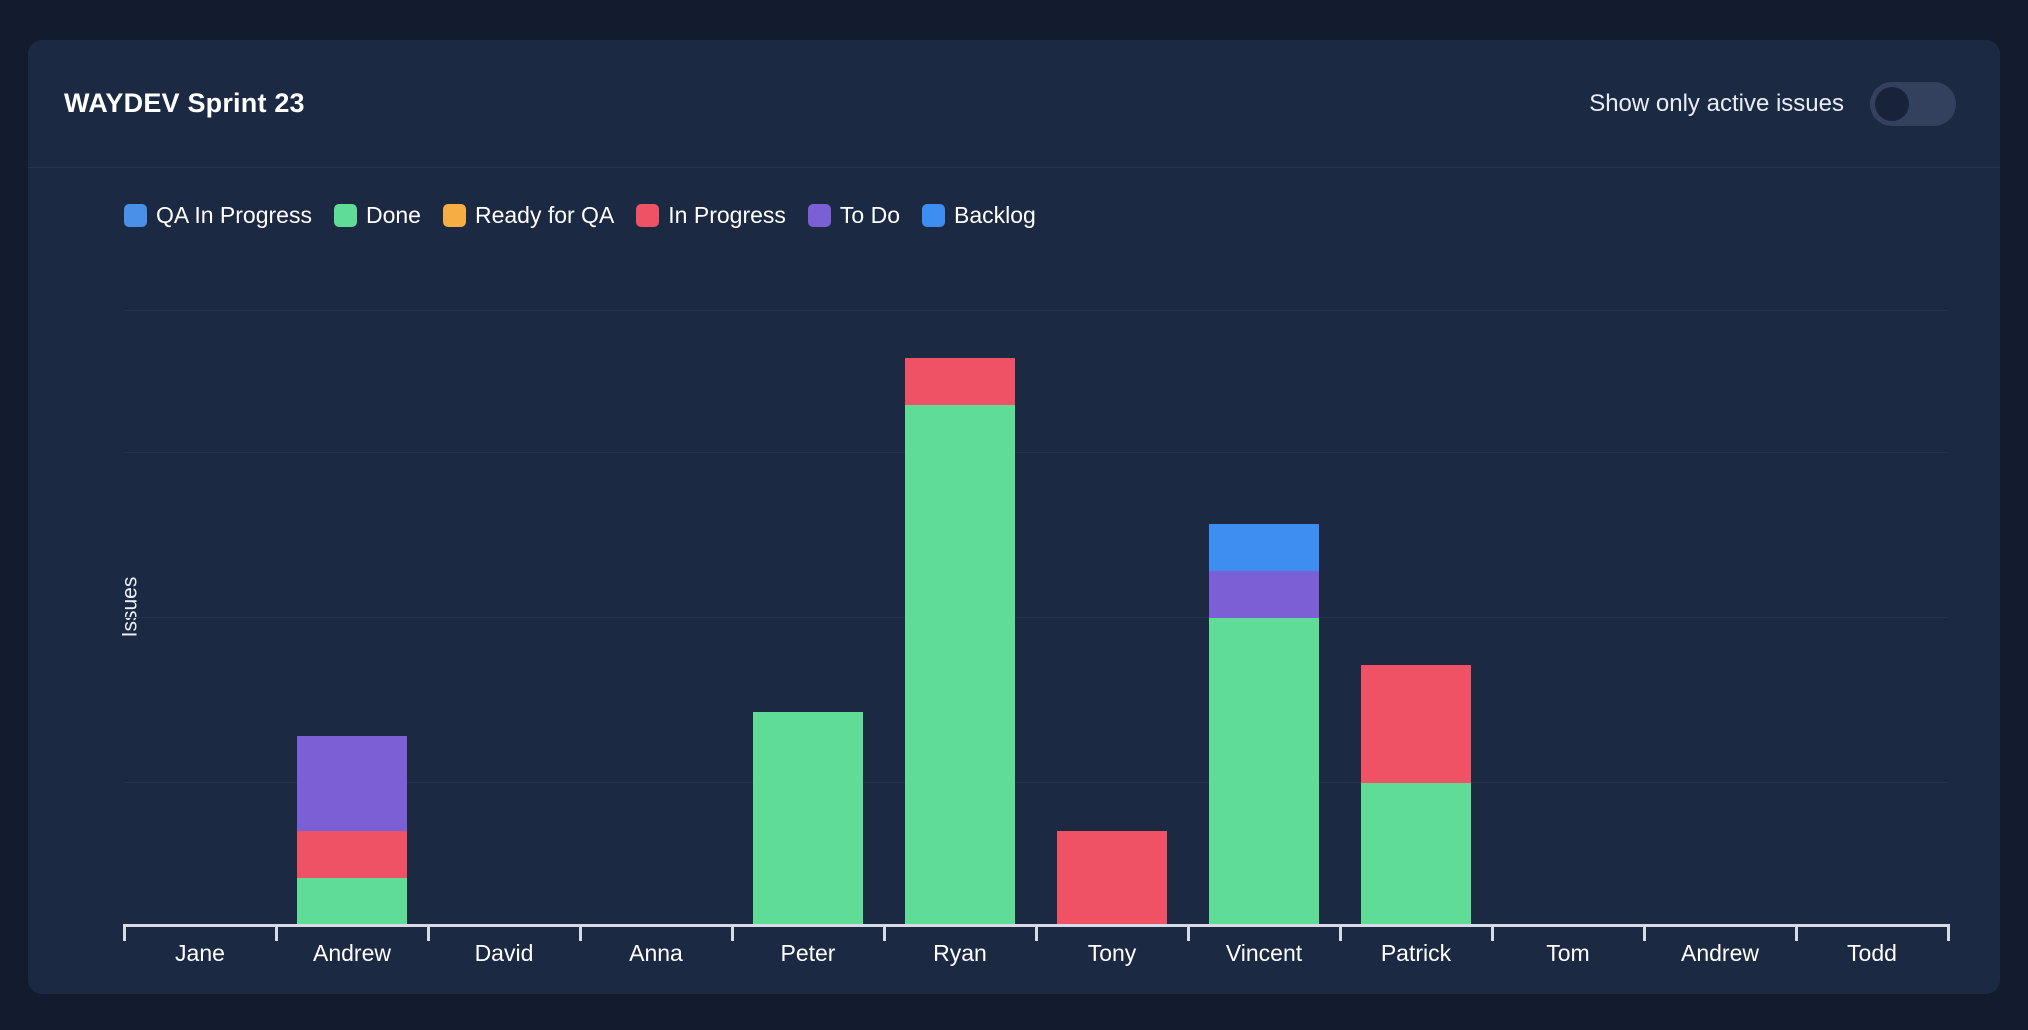  I want to click on x-axis-label: Vincent, so click(1264, 953).